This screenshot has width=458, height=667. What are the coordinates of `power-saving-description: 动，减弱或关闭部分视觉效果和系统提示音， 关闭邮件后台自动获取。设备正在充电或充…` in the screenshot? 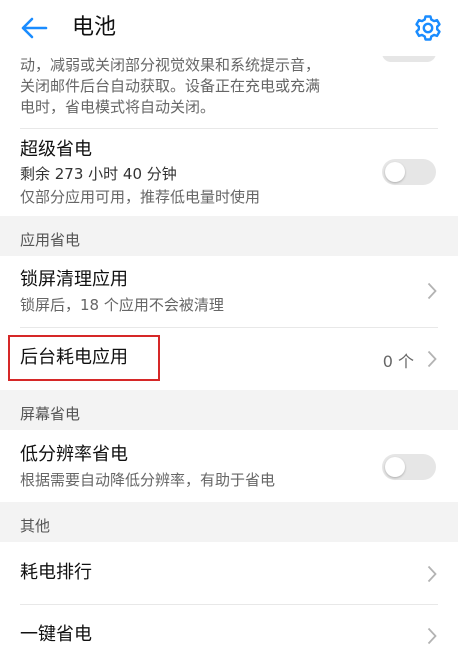 It's located at (170, 86).